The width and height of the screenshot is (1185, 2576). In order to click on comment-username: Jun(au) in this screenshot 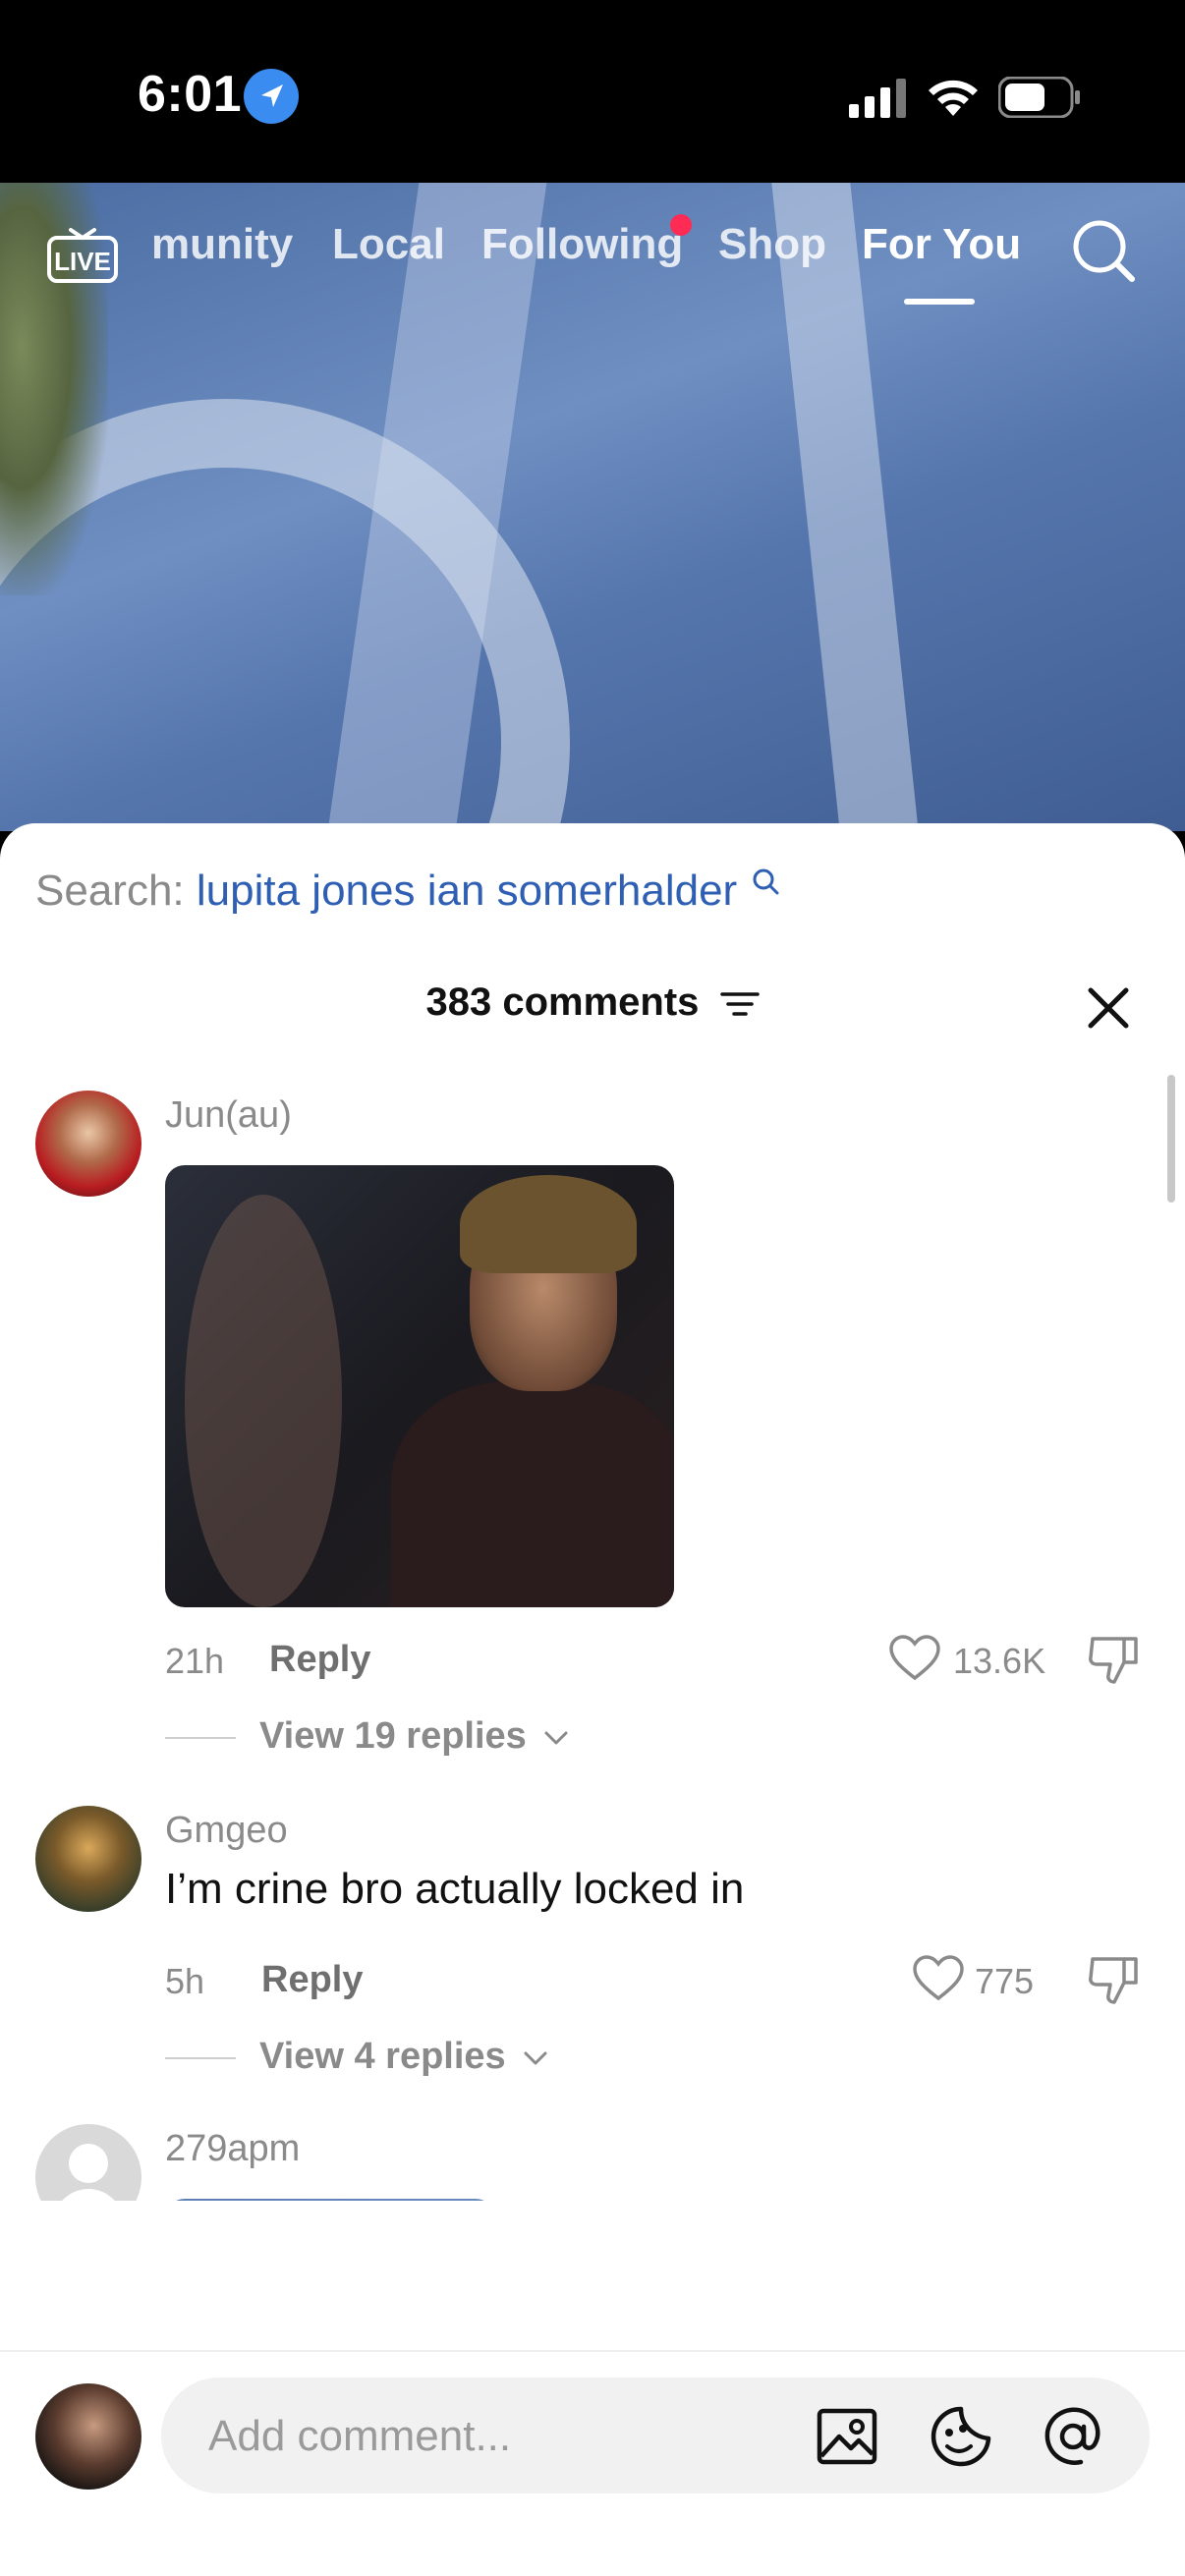, I will do `click(229, 1115)`.